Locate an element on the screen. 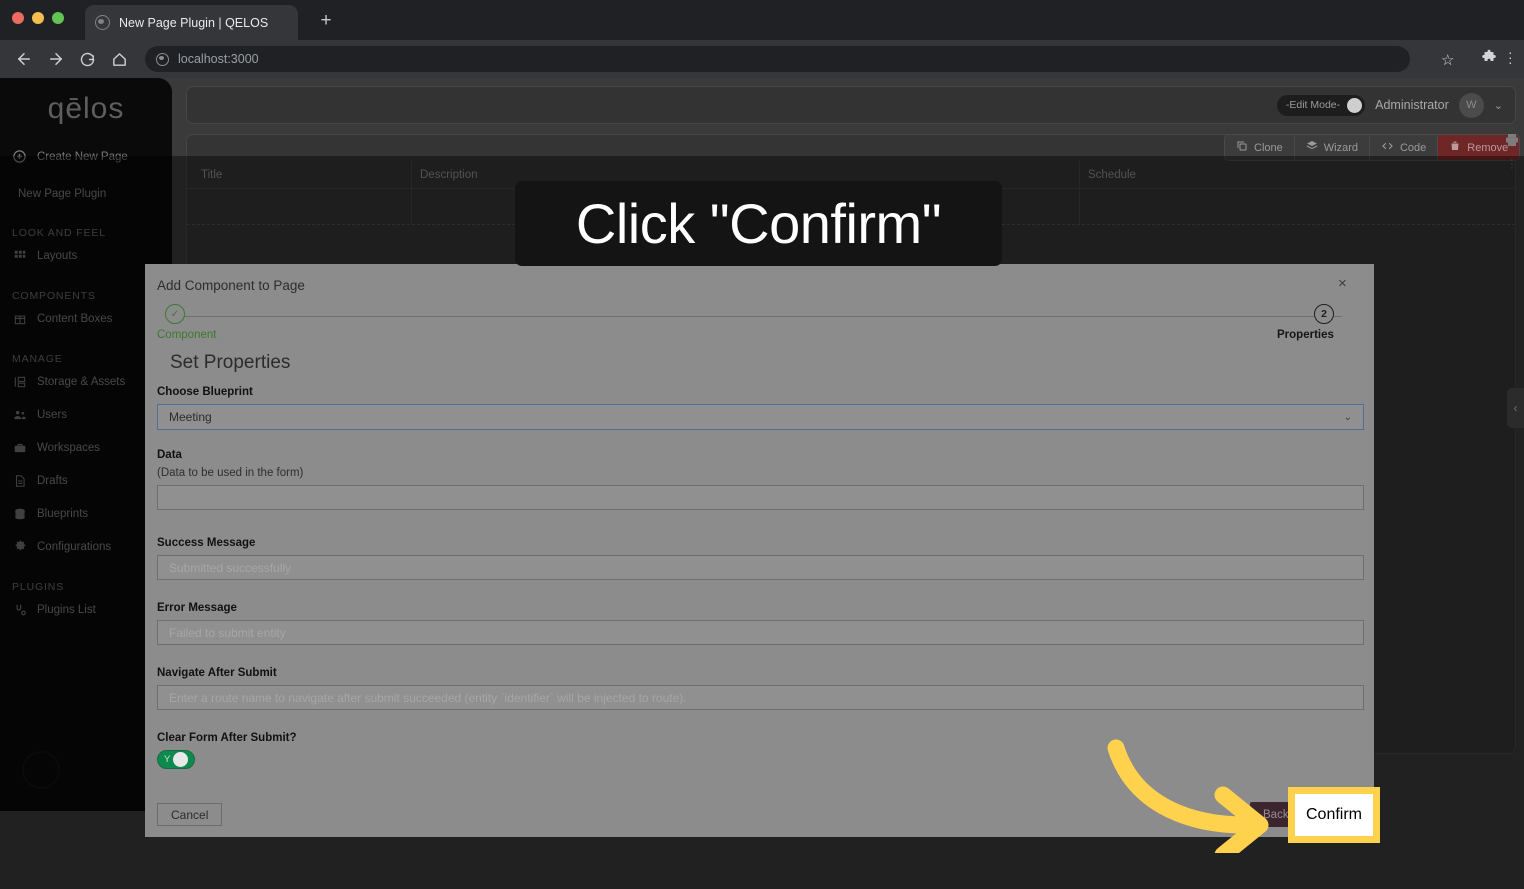 This screenshot has width=1524, height=889. kebab-menu-icon: · · · is located at coordinates (1510, 57).